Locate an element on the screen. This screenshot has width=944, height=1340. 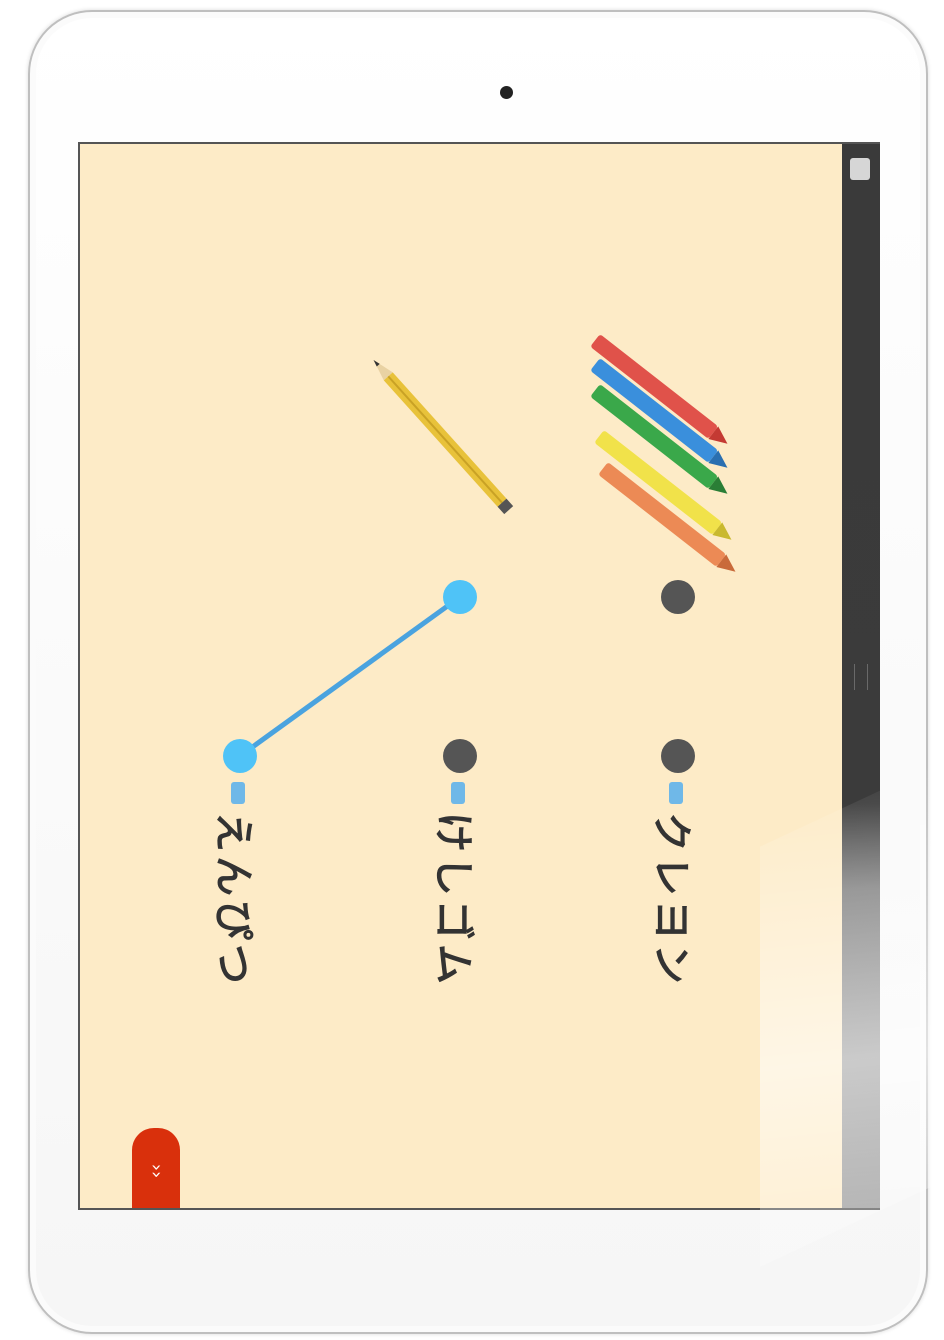
crayons-image is located at coordinates (663, 453).